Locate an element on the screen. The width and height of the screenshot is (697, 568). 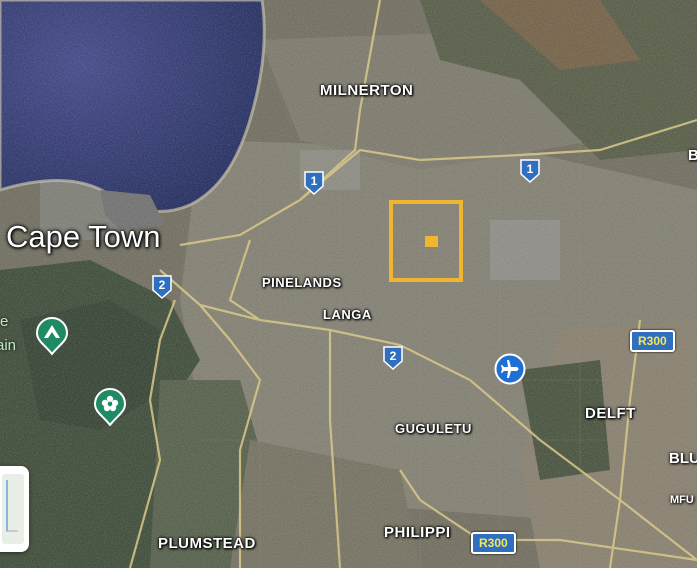
route-badge-r300-south: R300 is located at coordinates (493, 543).